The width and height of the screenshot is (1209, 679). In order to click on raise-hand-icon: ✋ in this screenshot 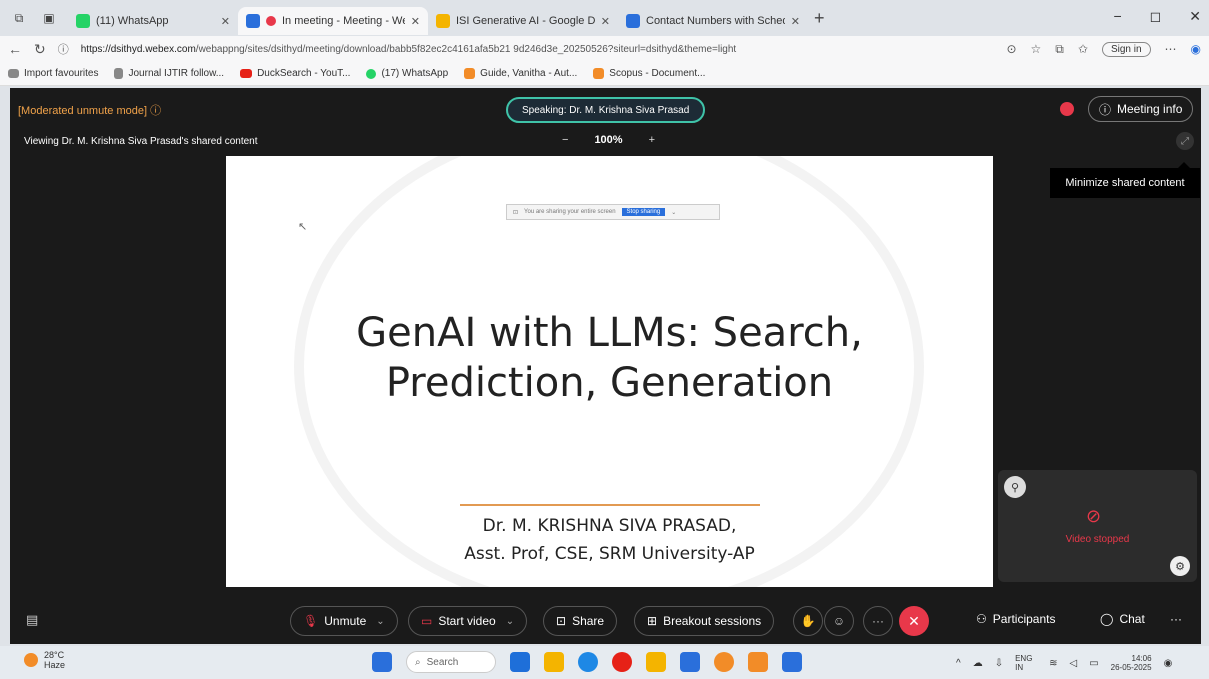, I will do `click(808, 621)`.